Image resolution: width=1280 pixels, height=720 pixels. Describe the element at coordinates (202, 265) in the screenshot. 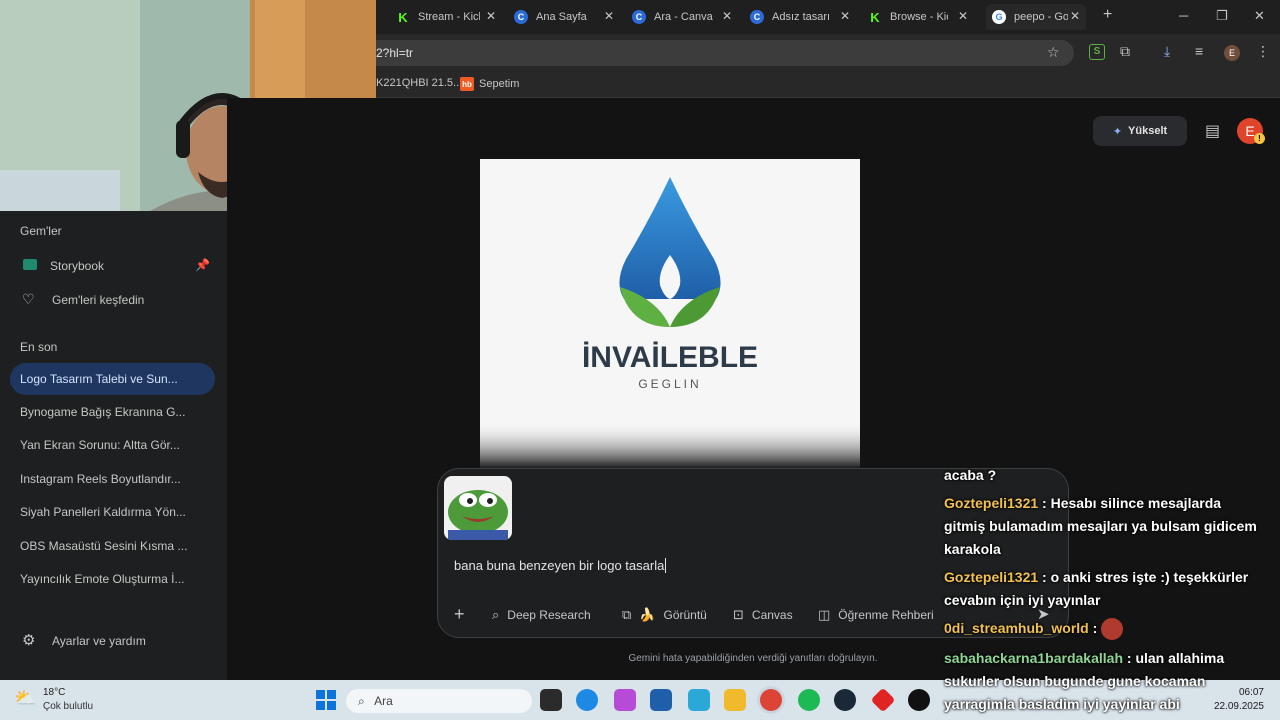

I see `pin-icon: 📌` at that location.